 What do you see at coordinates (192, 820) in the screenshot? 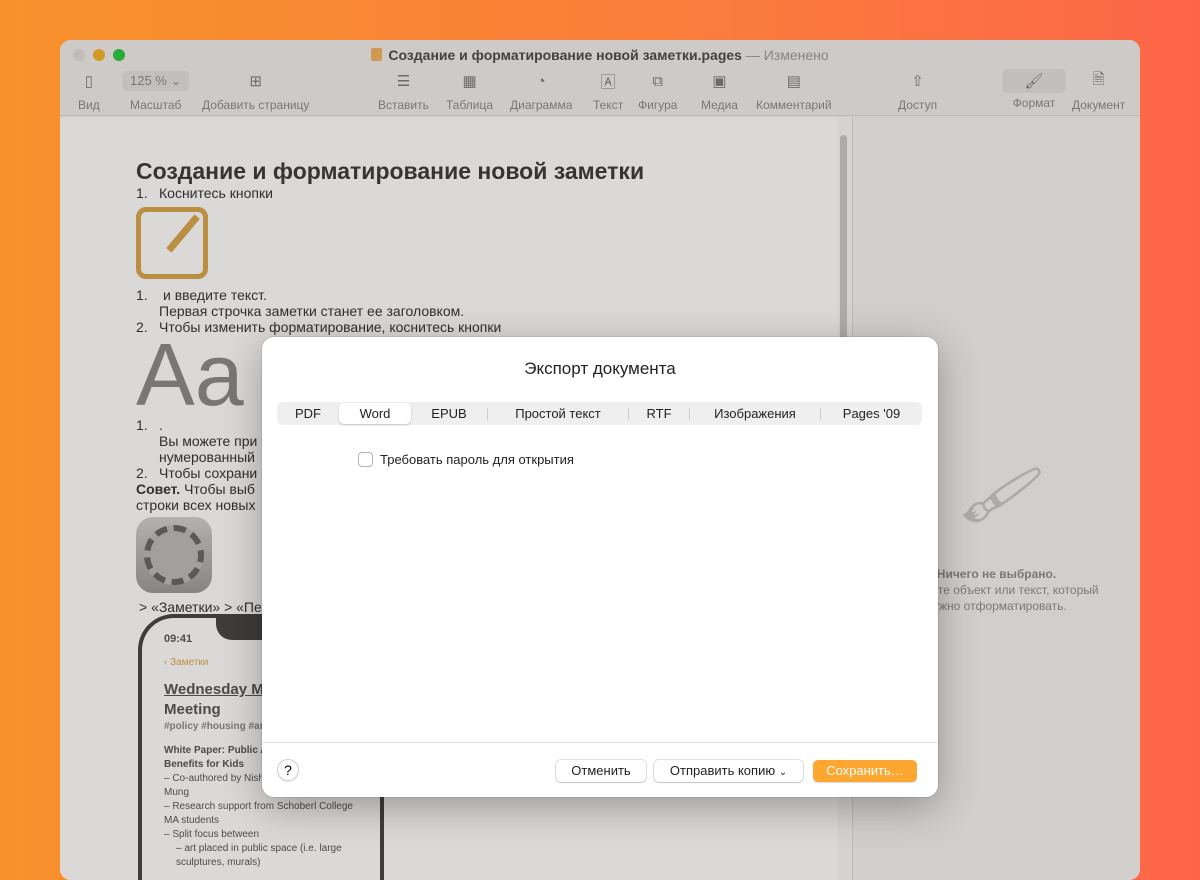
I see `phone-text: MA students` at bounding box center [192, 820].